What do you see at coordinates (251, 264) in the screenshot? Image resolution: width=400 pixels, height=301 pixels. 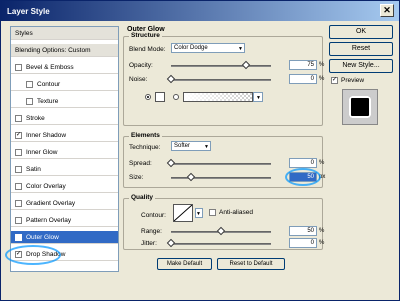 I see `reset-to-default-button: Reset to Default` at bounding box center [251, 264].